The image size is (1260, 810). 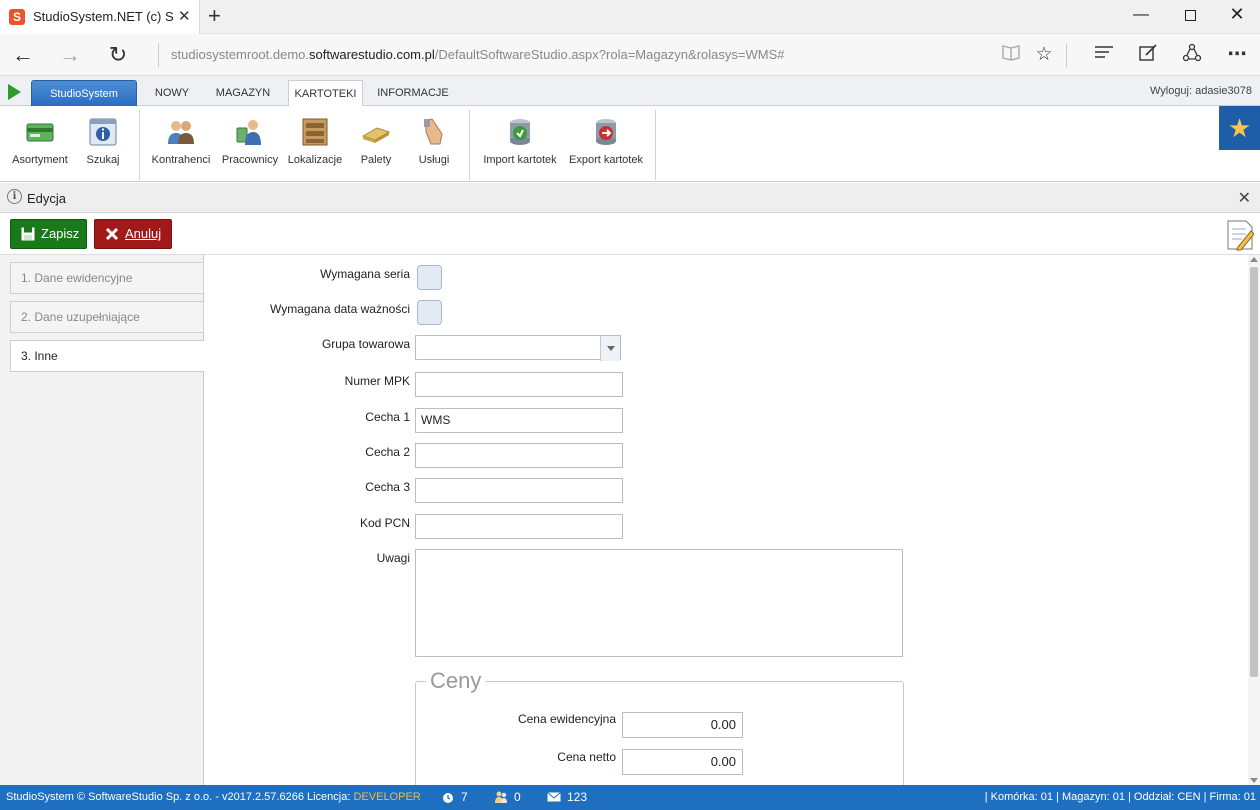 I want to click on import-database-icon, so click(x=520, y=132).